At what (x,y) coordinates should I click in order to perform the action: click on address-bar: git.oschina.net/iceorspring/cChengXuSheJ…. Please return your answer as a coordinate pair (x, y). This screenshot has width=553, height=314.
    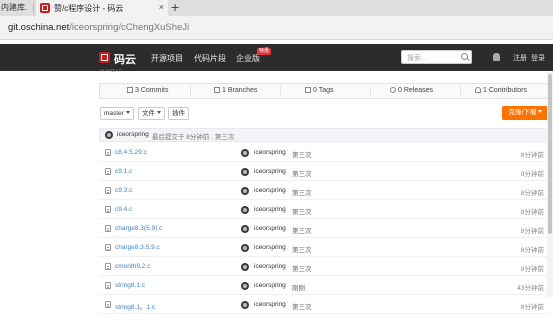
    Looking at the image, I should click on (276, 28).